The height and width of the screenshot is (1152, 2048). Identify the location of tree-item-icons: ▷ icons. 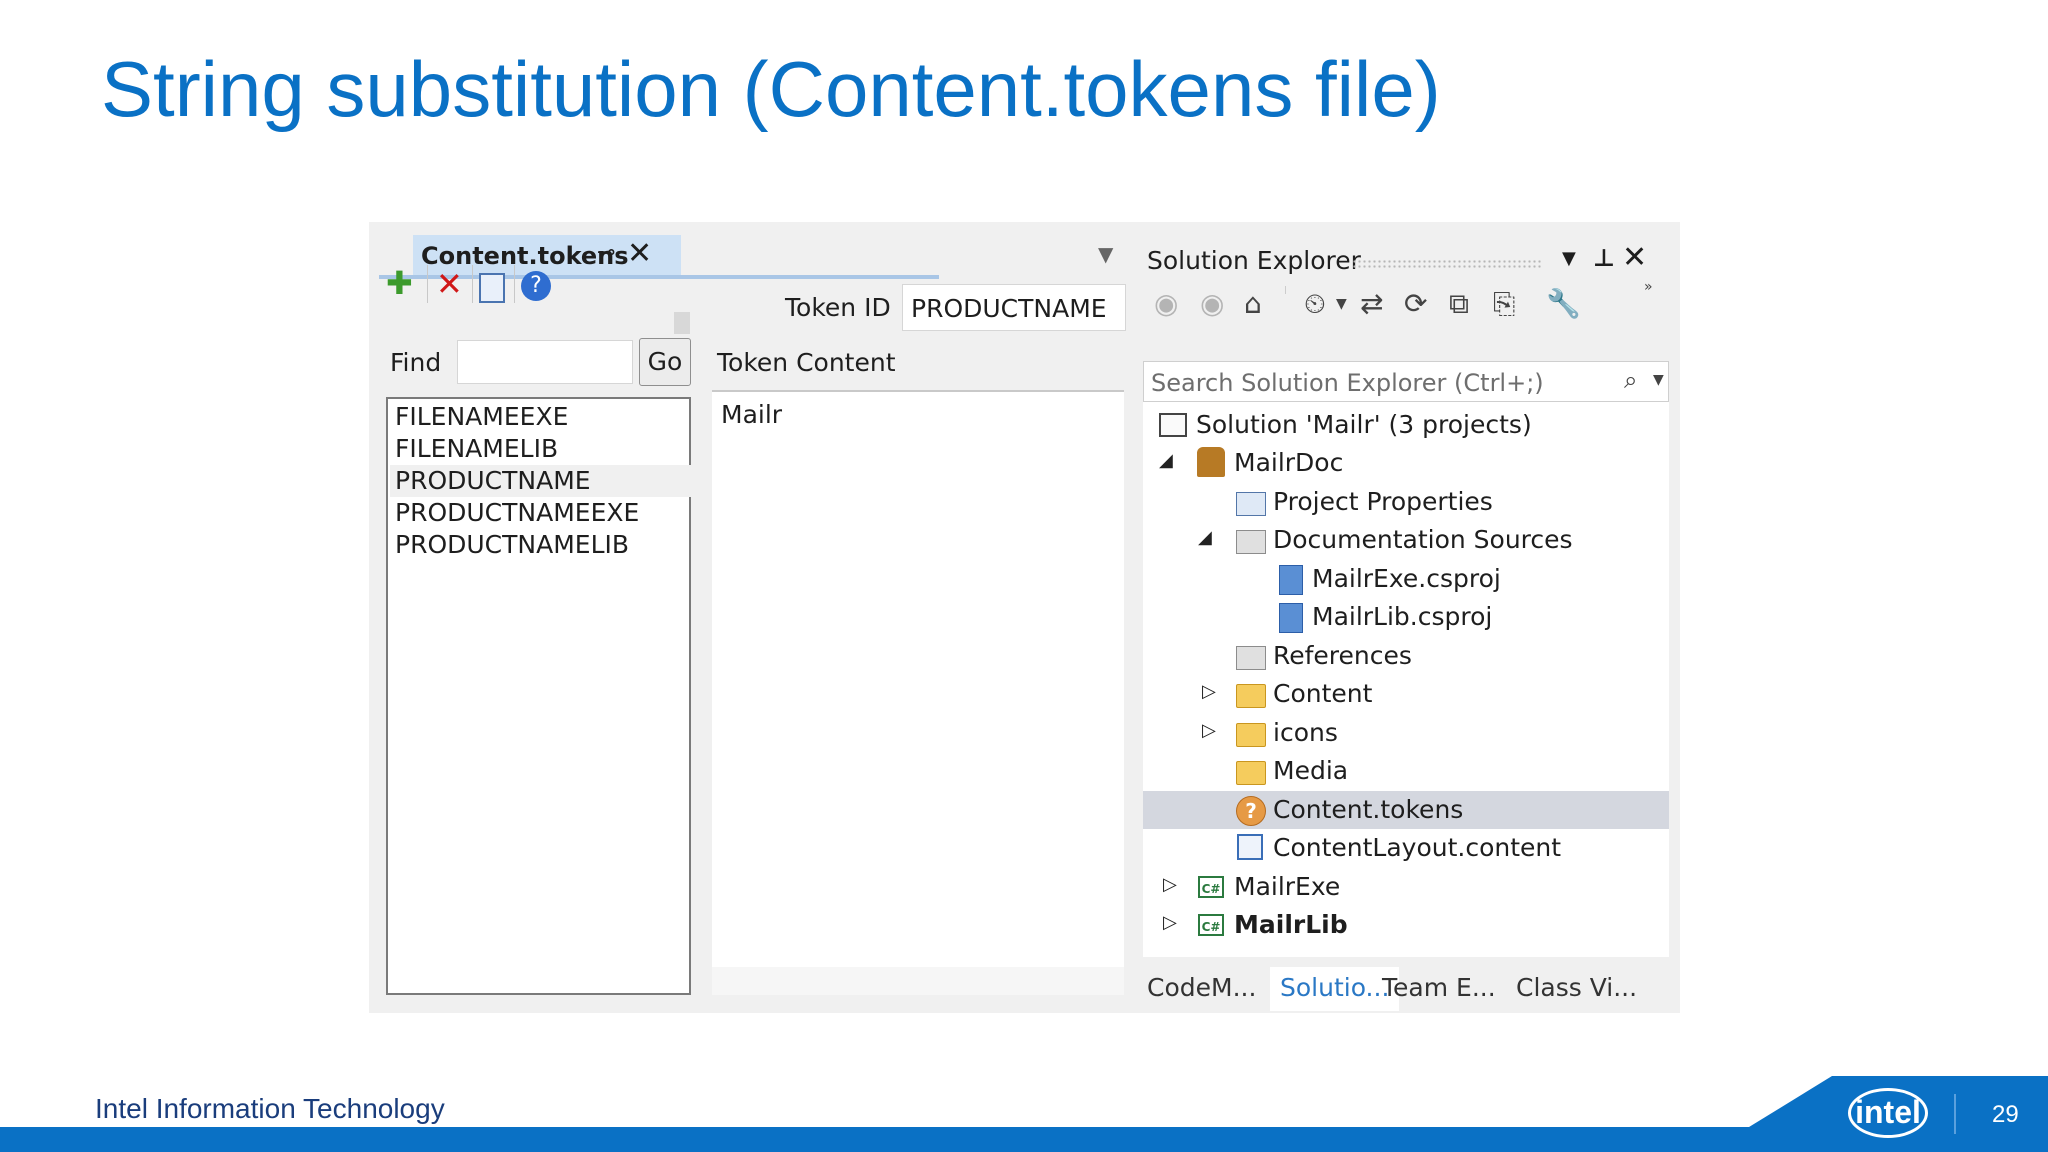
(1406, 733).